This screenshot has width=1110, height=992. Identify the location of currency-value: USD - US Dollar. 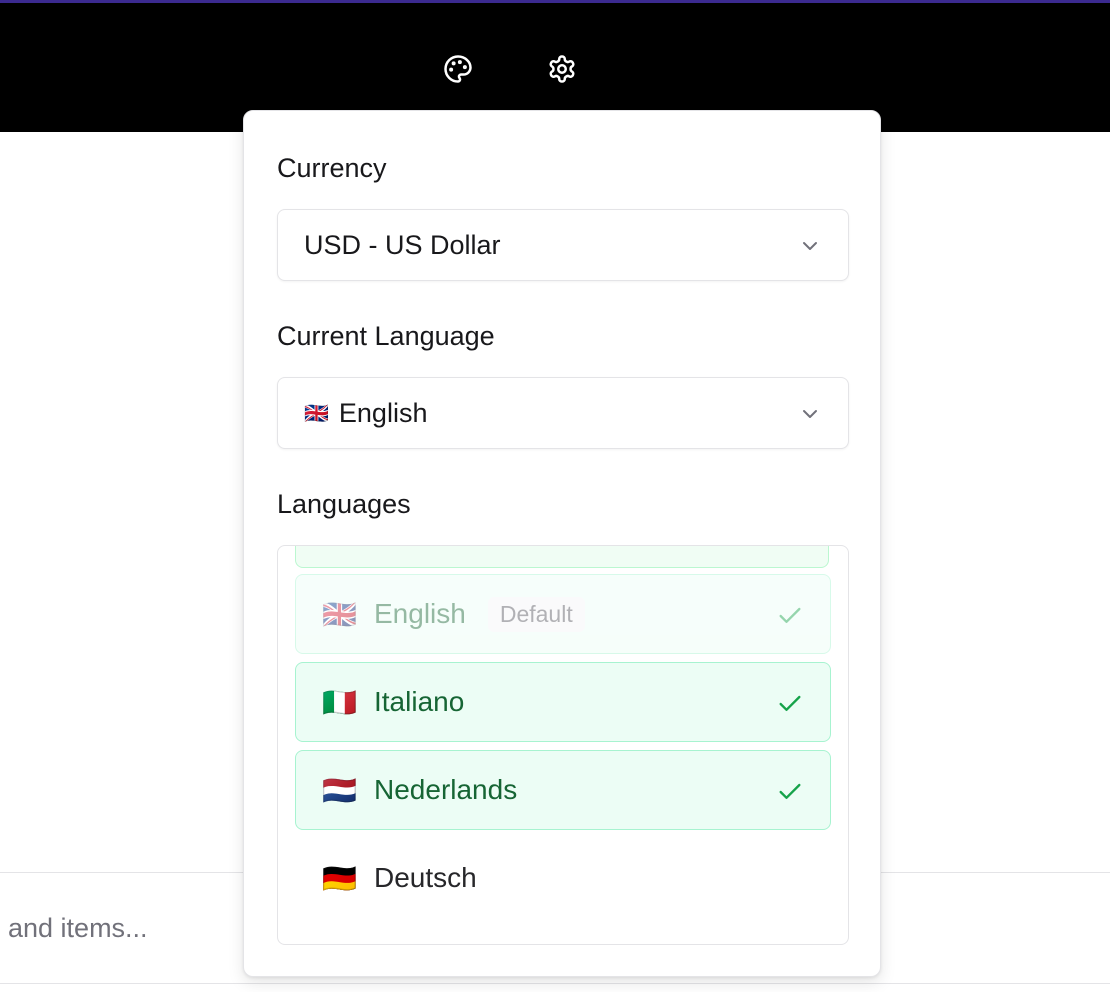
(402, 244).